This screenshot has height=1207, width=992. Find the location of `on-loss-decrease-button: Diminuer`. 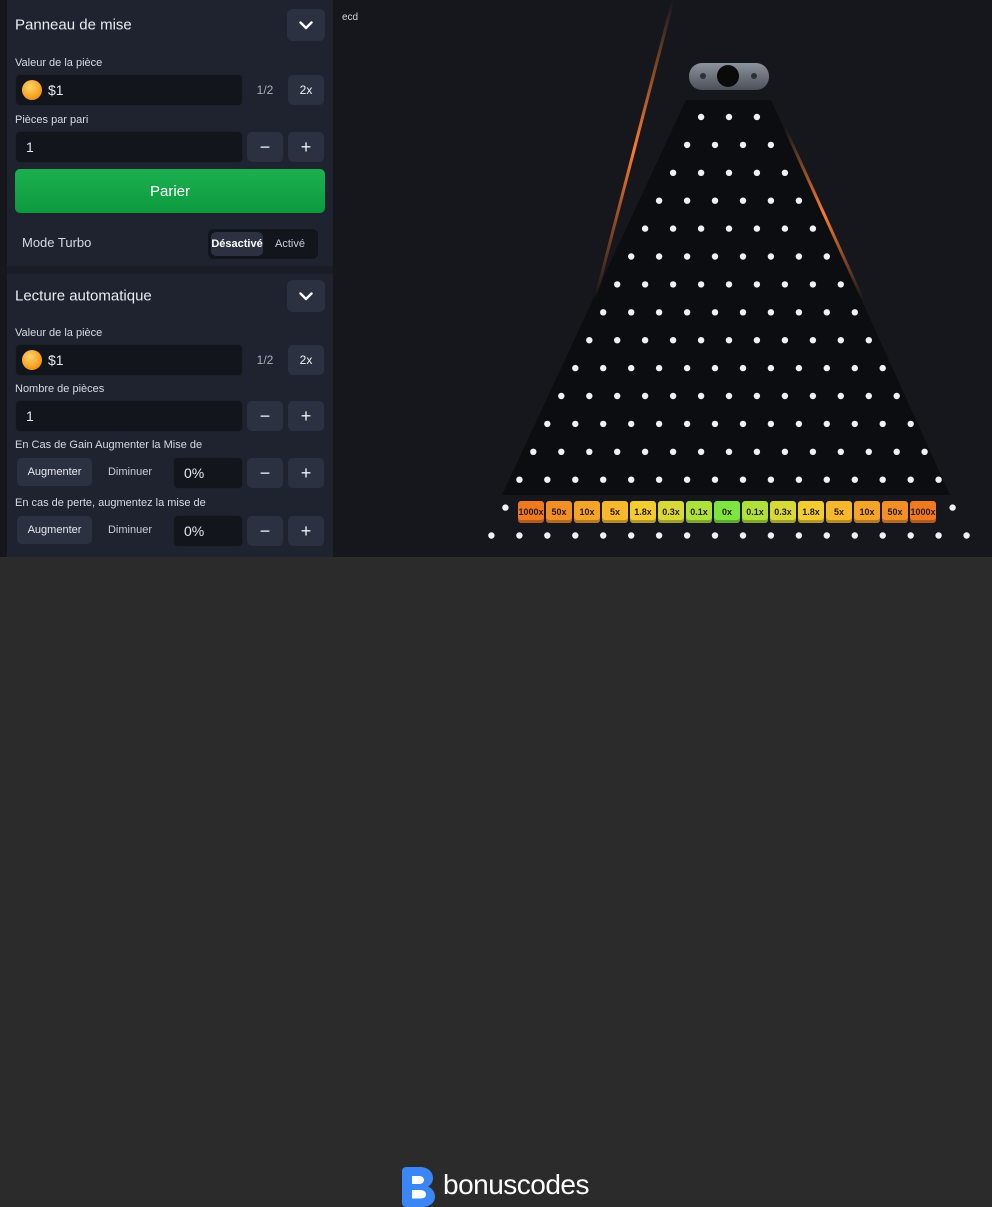

on-loss-decrease-button: Diminuer is located at coordinates (130, 530).